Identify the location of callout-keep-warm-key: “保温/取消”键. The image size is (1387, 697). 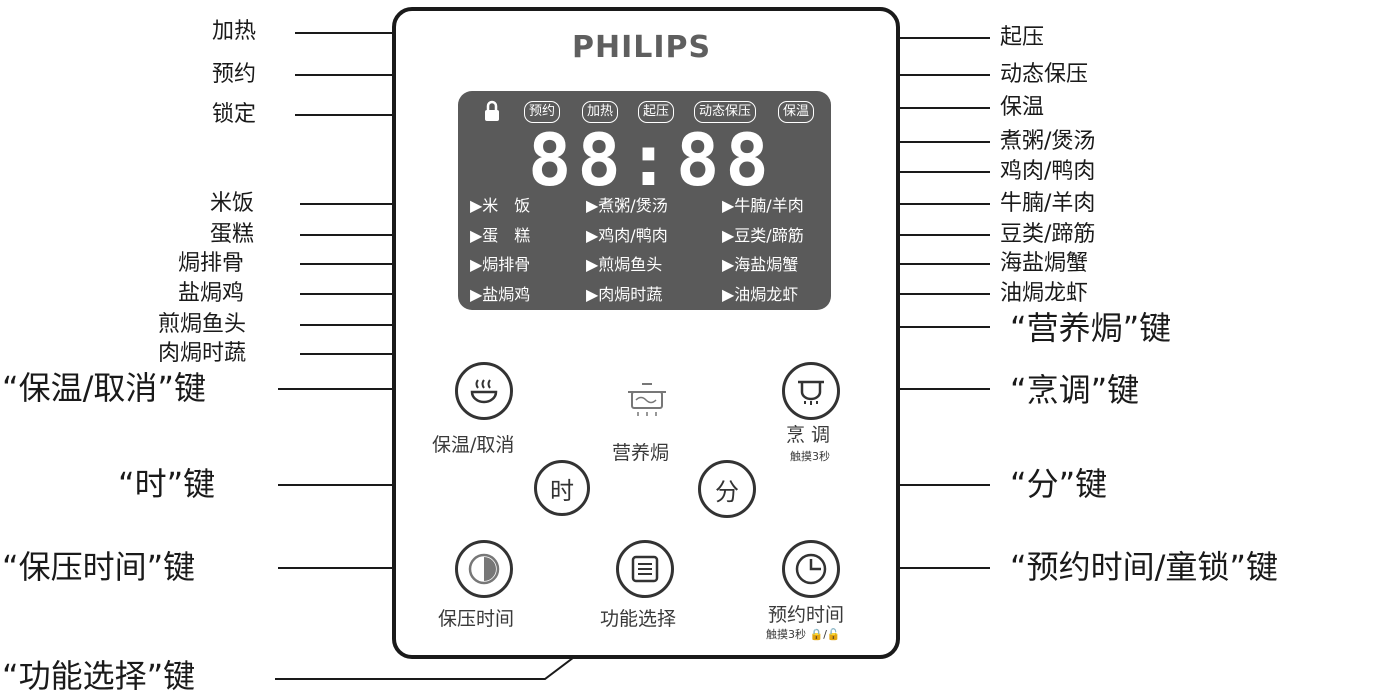
(104, 388).